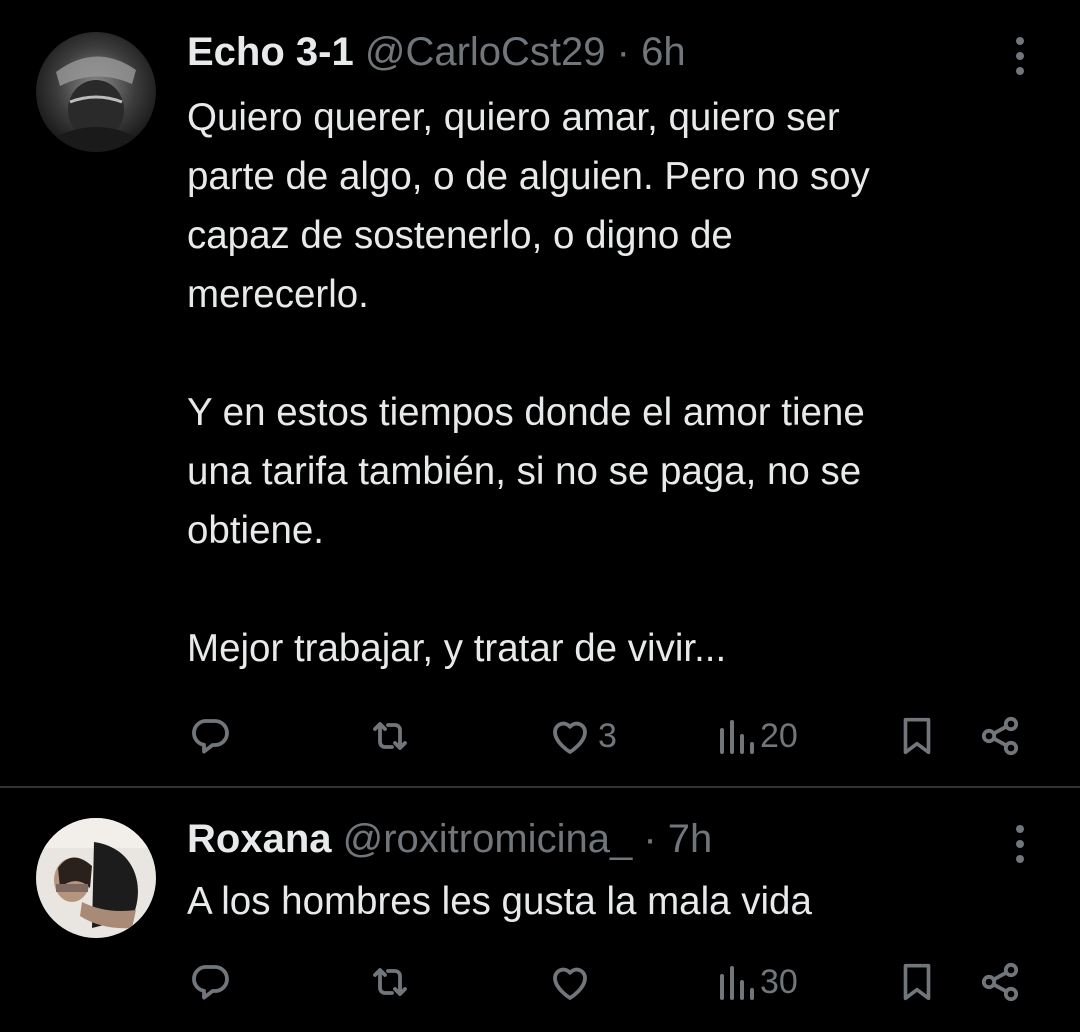 The image size is (1080, 1032). I want to click on tweet-header: Roxana @roxitromicina_ · 7h, so click(449, 839).